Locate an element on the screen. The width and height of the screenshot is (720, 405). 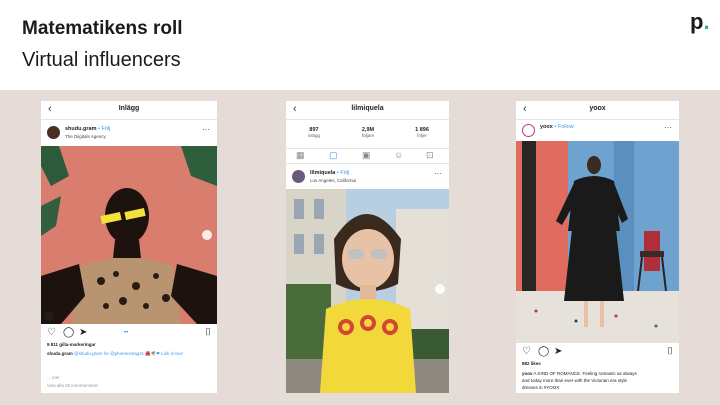
profile-stats: 897 inlägg 2,9M följare 1 896 följer is located at coordinates (367, 135).